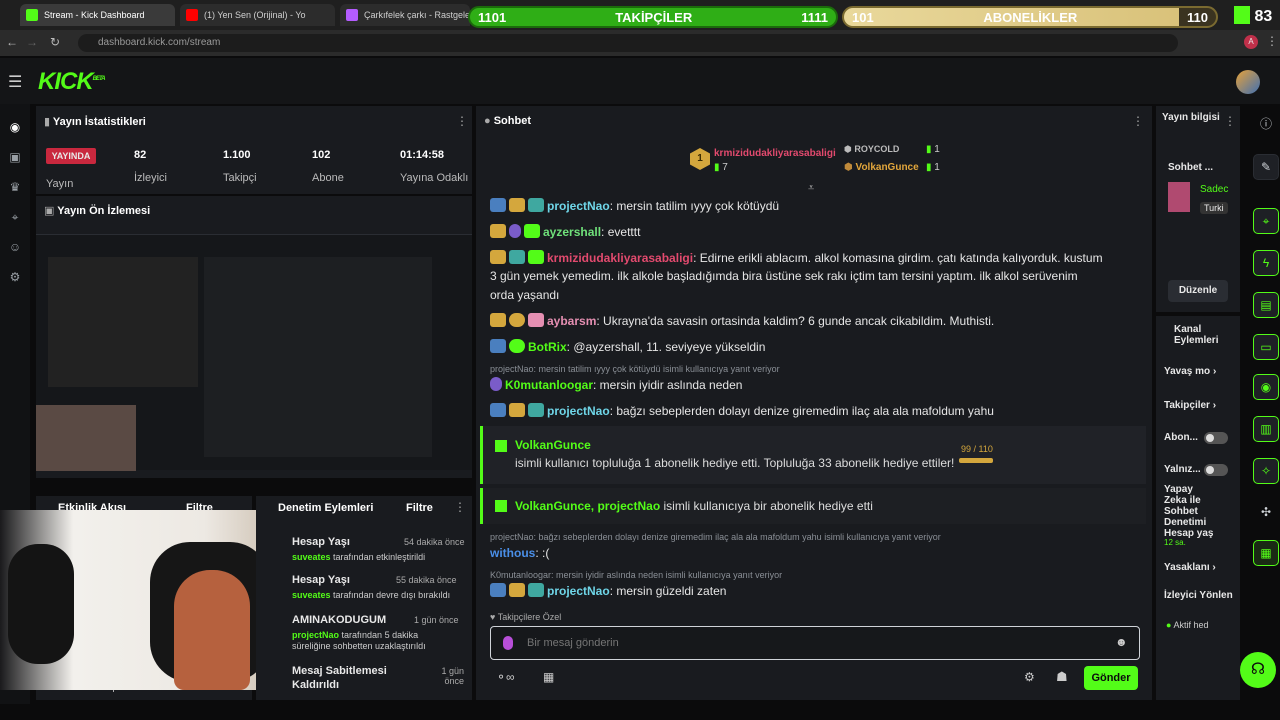 Image resolution: width=1280 pixels, height=720 pixels. Describe the element at coordinates (15, 218) in the screenshot. I see `moderation-nav-icon: ⌖` at that location.